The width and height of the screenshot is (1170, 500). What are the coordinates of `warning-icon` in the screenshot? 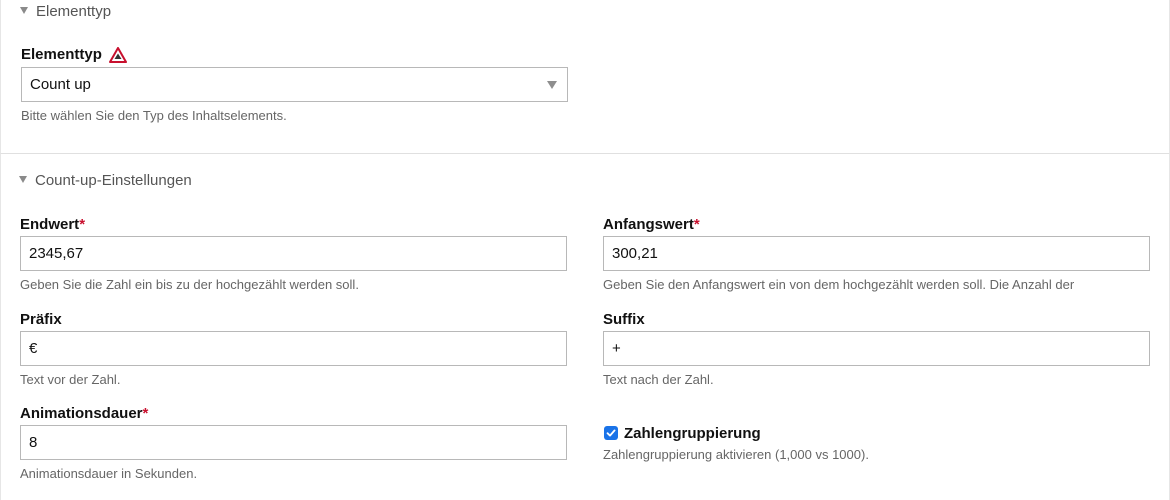 It's located at (117, 54).